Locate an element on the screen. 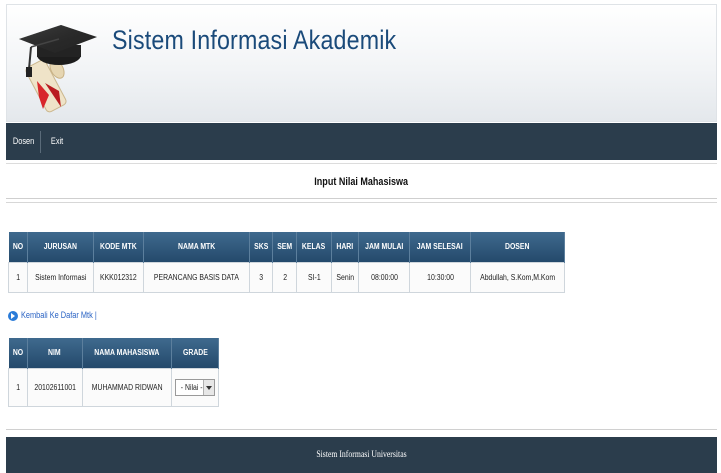 The height and width of the screenshot is (473, 721). page-title-bar: Input Nilai Mahasiswa is located at coordinates (361, 181).